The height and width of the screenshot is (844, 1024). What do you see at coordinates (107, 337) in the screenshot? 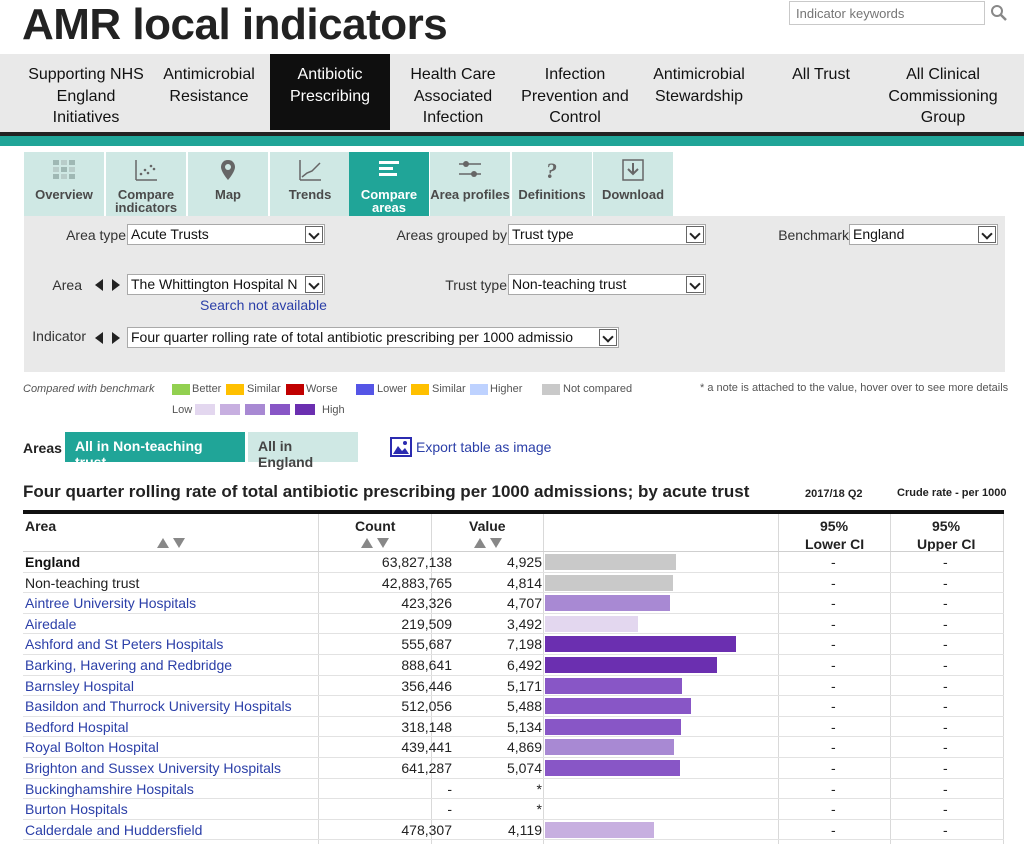
I see `indicator-stepper` at bounding box center [107, 337].